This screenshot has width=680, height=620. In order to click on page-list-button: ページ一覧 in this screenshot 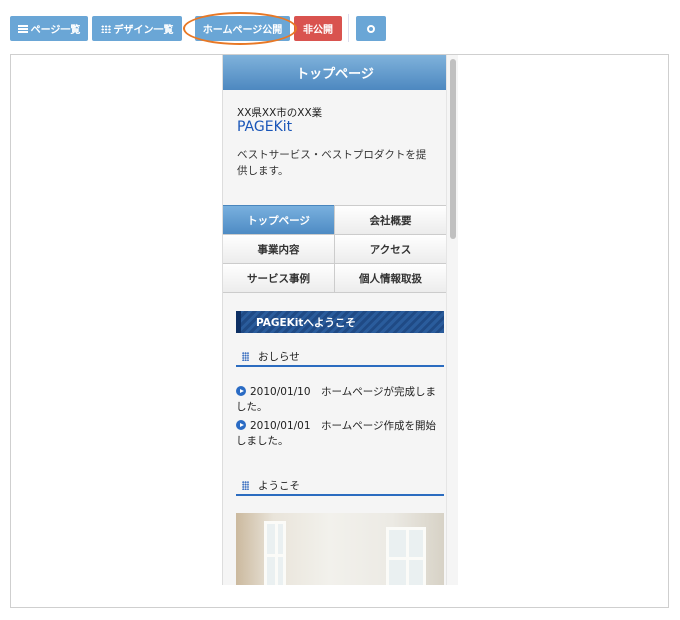, I will do `click(49, 28)`.